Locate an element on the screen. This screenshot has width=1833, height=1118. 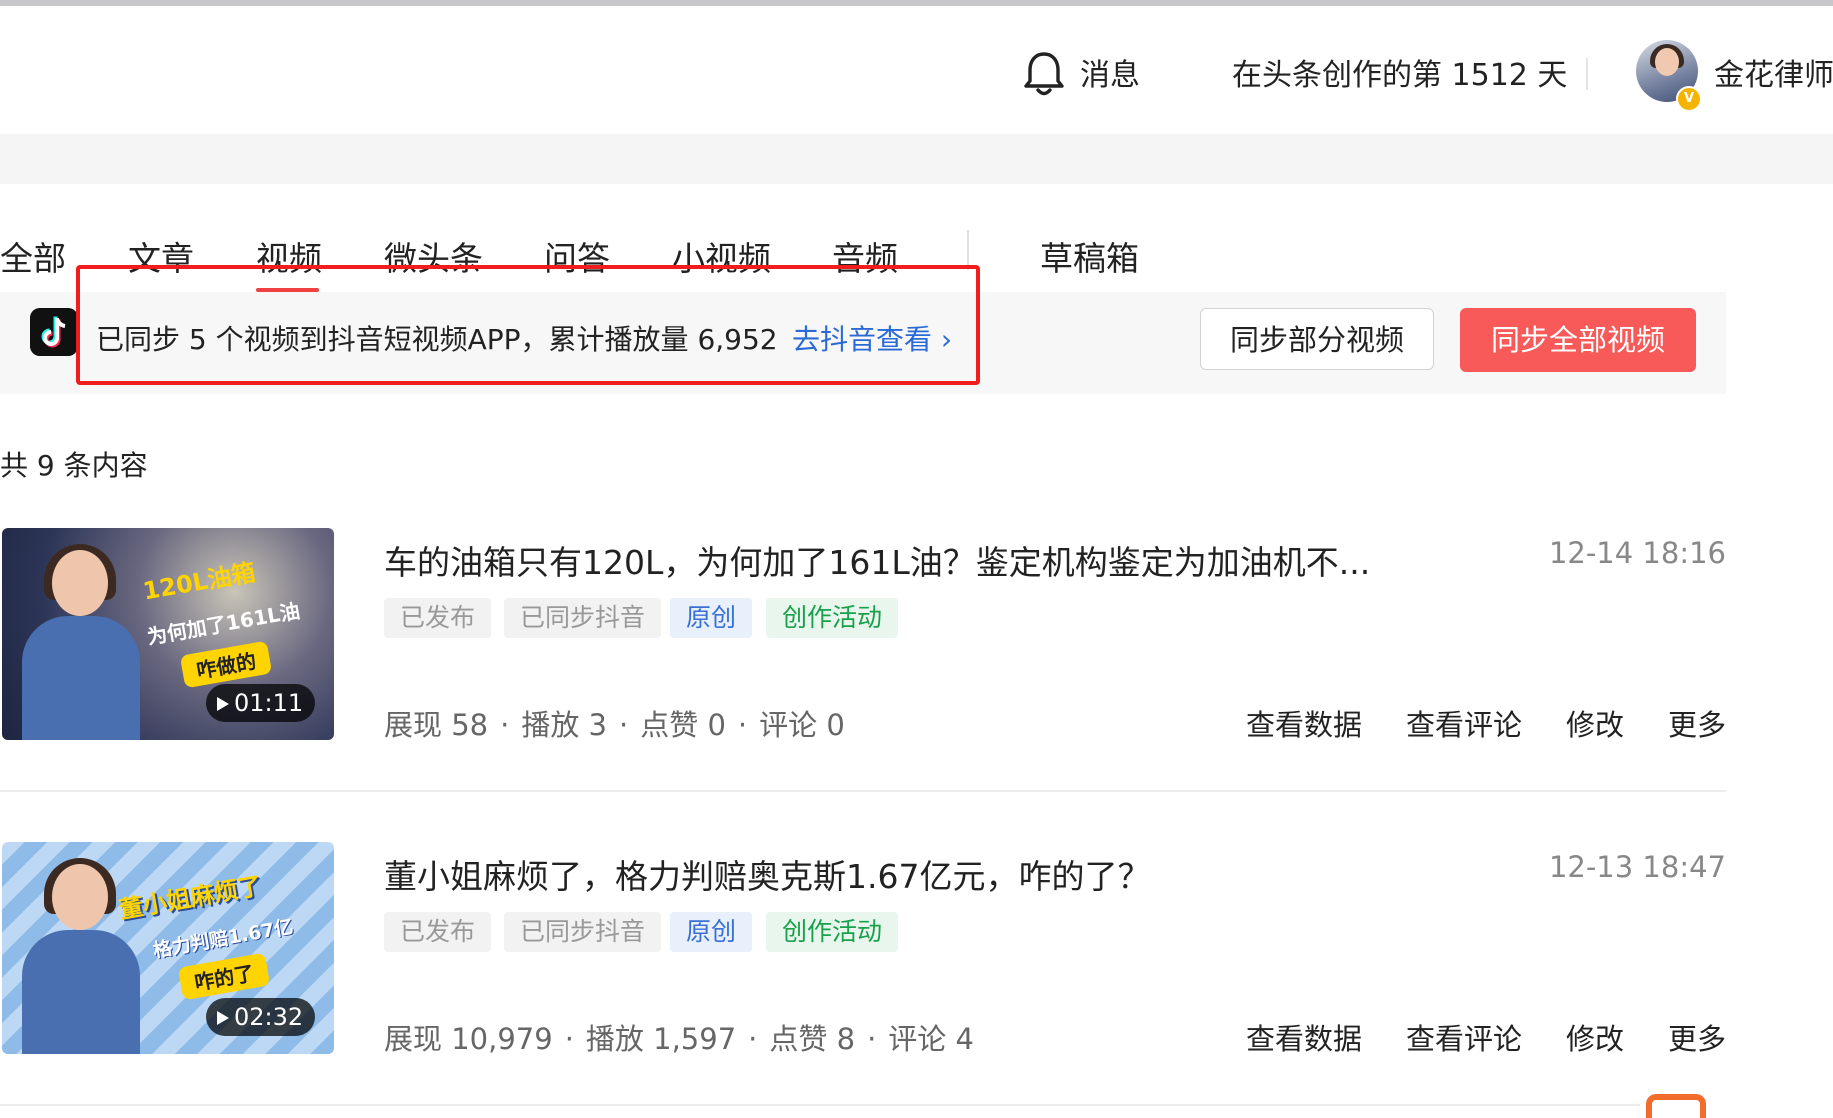
sync-all-button: 同步全部视频 is located at coordinates (1578, 340).